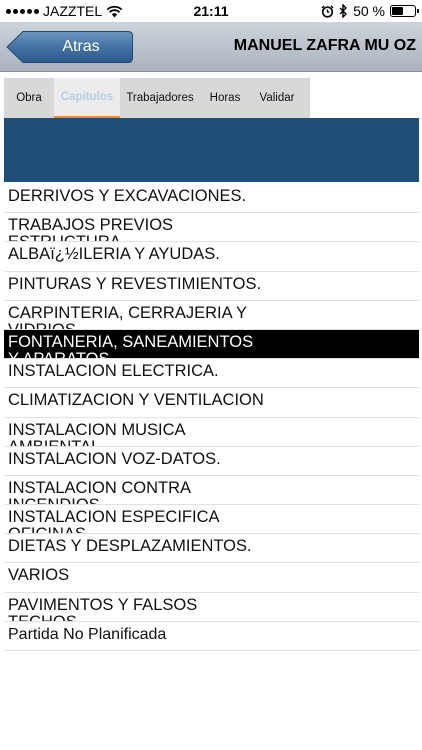 This screenshot has height=750, width=422. Describe the element at coordinates (87, 98) in the screenshot. I see `tab-capitulos: Capitulos` at that location.